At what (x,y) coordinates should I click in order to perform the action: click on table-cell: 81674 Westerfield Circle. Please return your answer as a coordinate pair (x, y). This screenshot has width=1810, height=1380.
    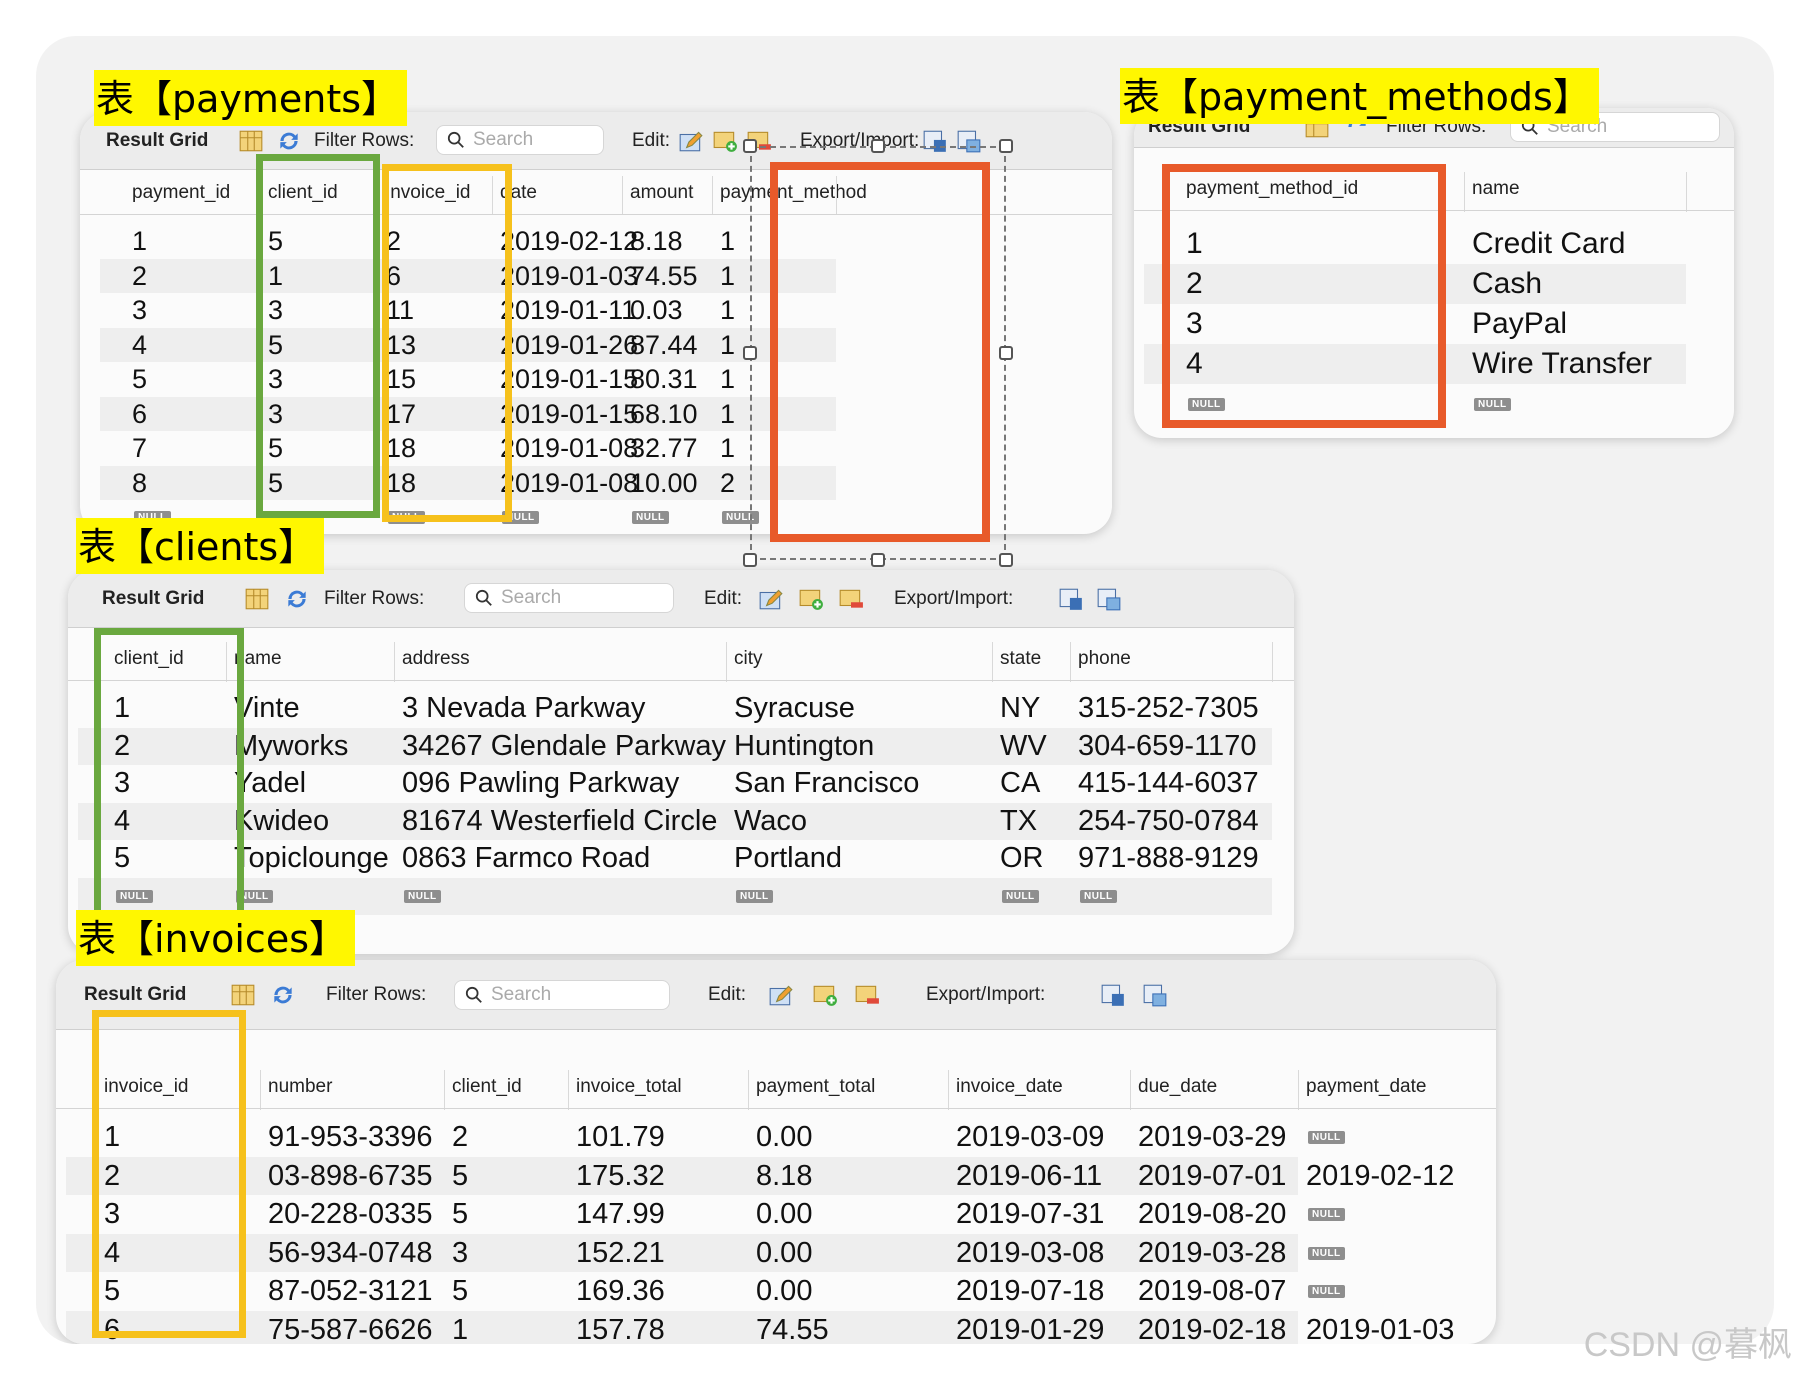
    Looking at the image, I should click on (559, 822).